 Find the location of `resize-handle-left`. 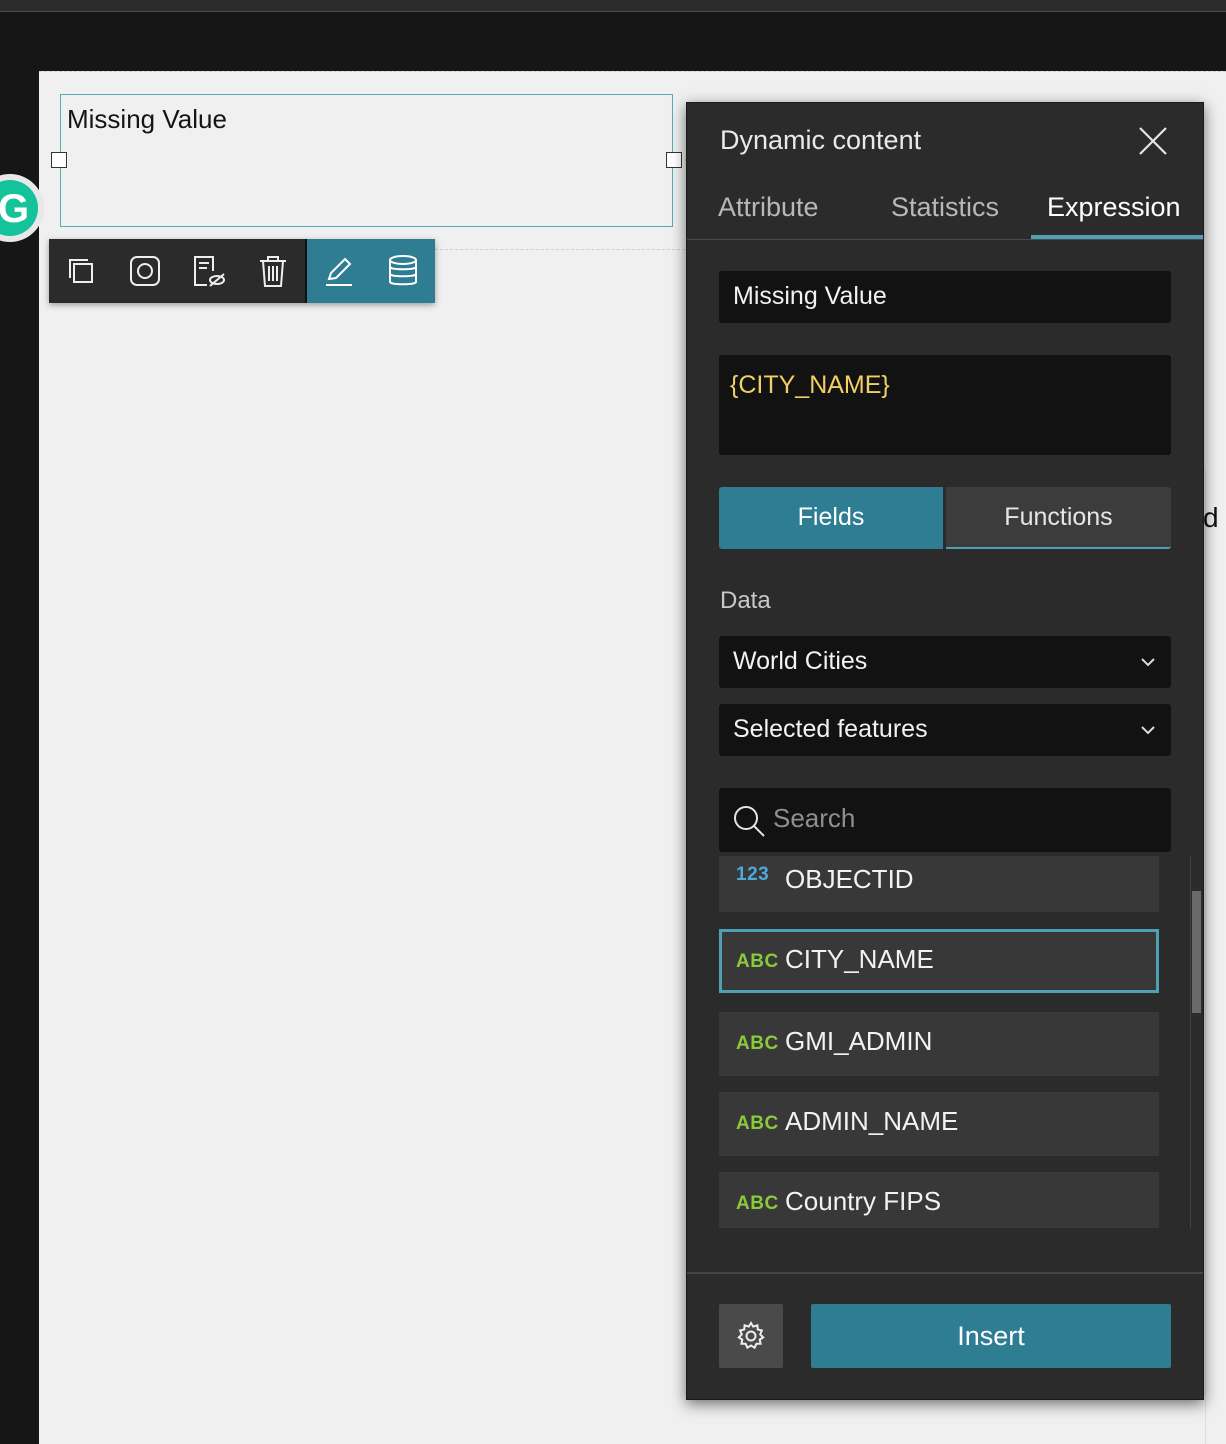

resize-handle-left is located at coordinates (59, 160).